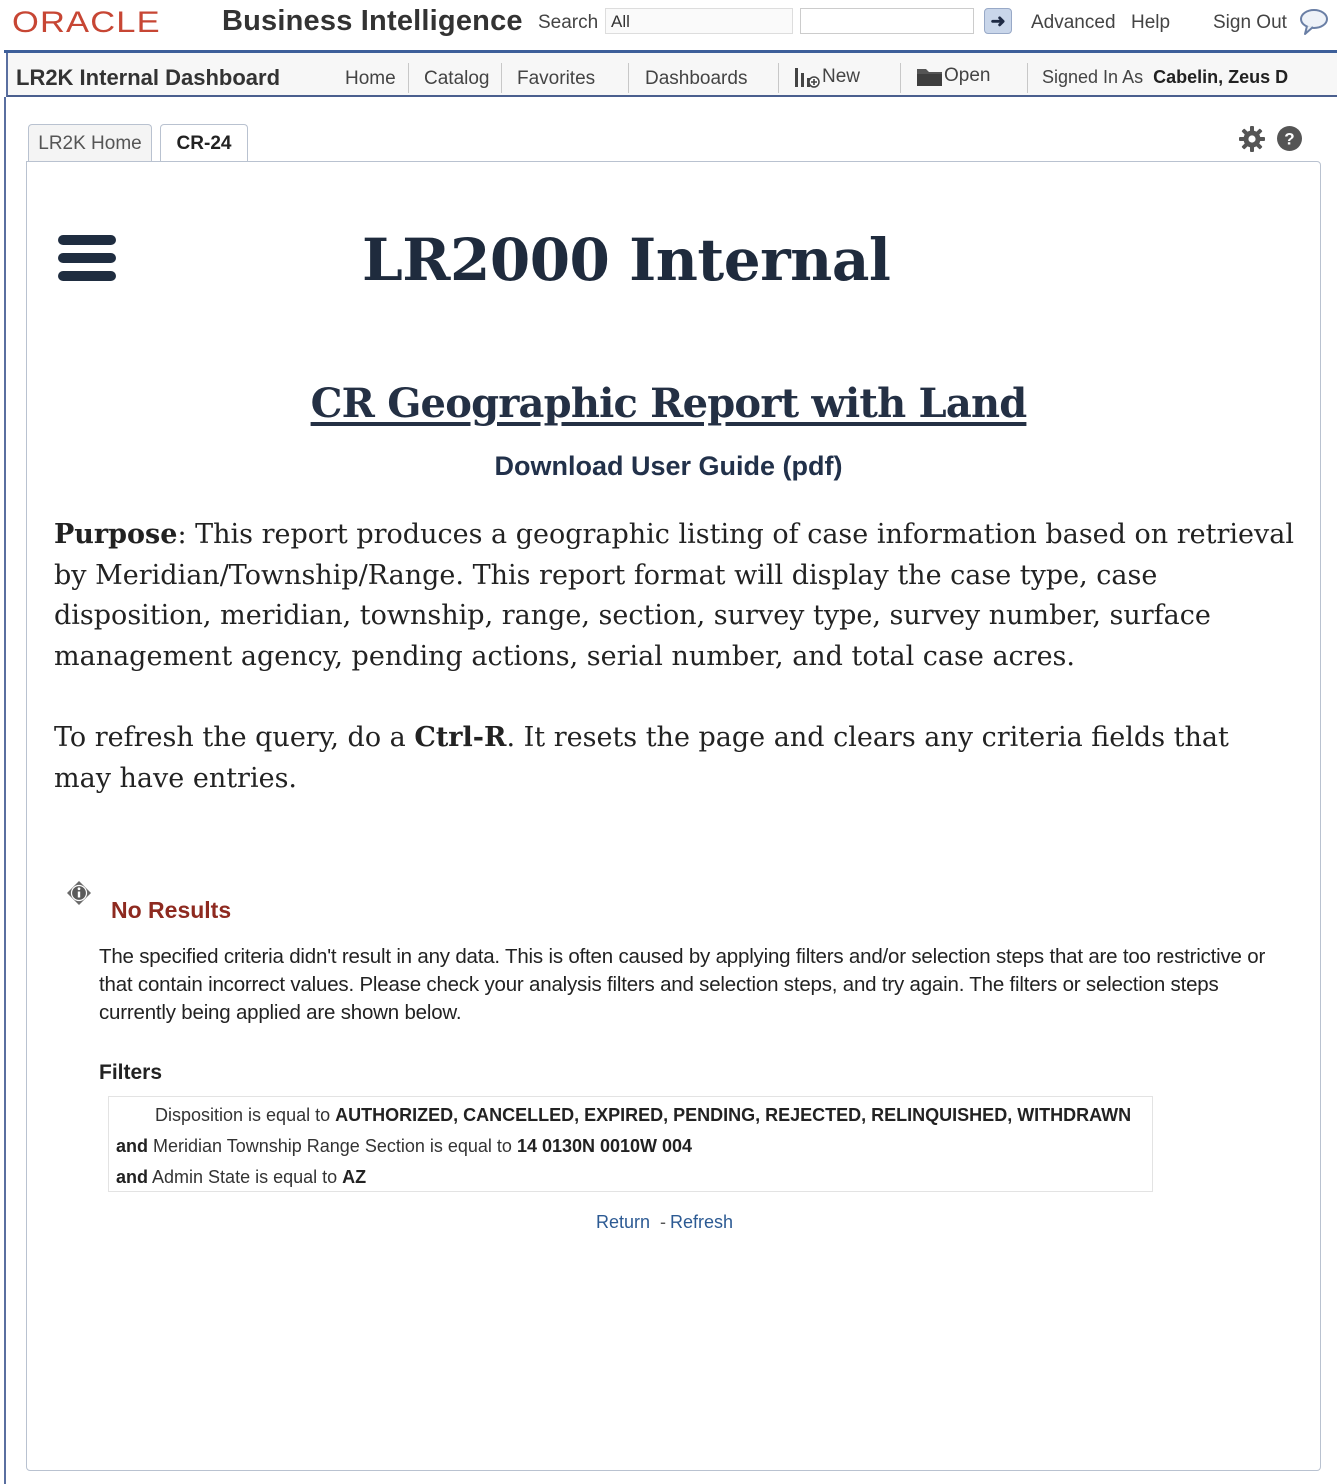 The image size is (1337, 1484). What do you see at coordinates (460, 737) in the screenshot?
I see `refresh-shortcut: Ctrl-R` at bounding box center [460, 737].